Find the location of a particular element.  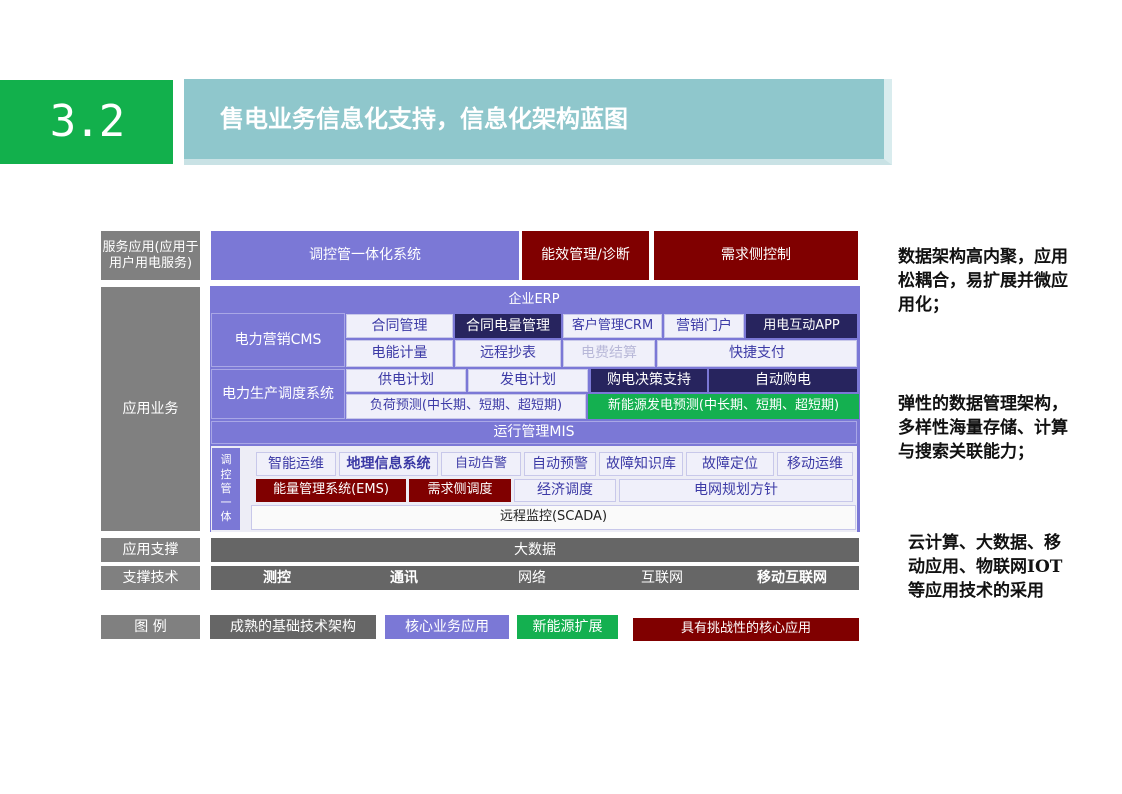

auto-warning: 自动预警 is located at coordinates (560, 464).